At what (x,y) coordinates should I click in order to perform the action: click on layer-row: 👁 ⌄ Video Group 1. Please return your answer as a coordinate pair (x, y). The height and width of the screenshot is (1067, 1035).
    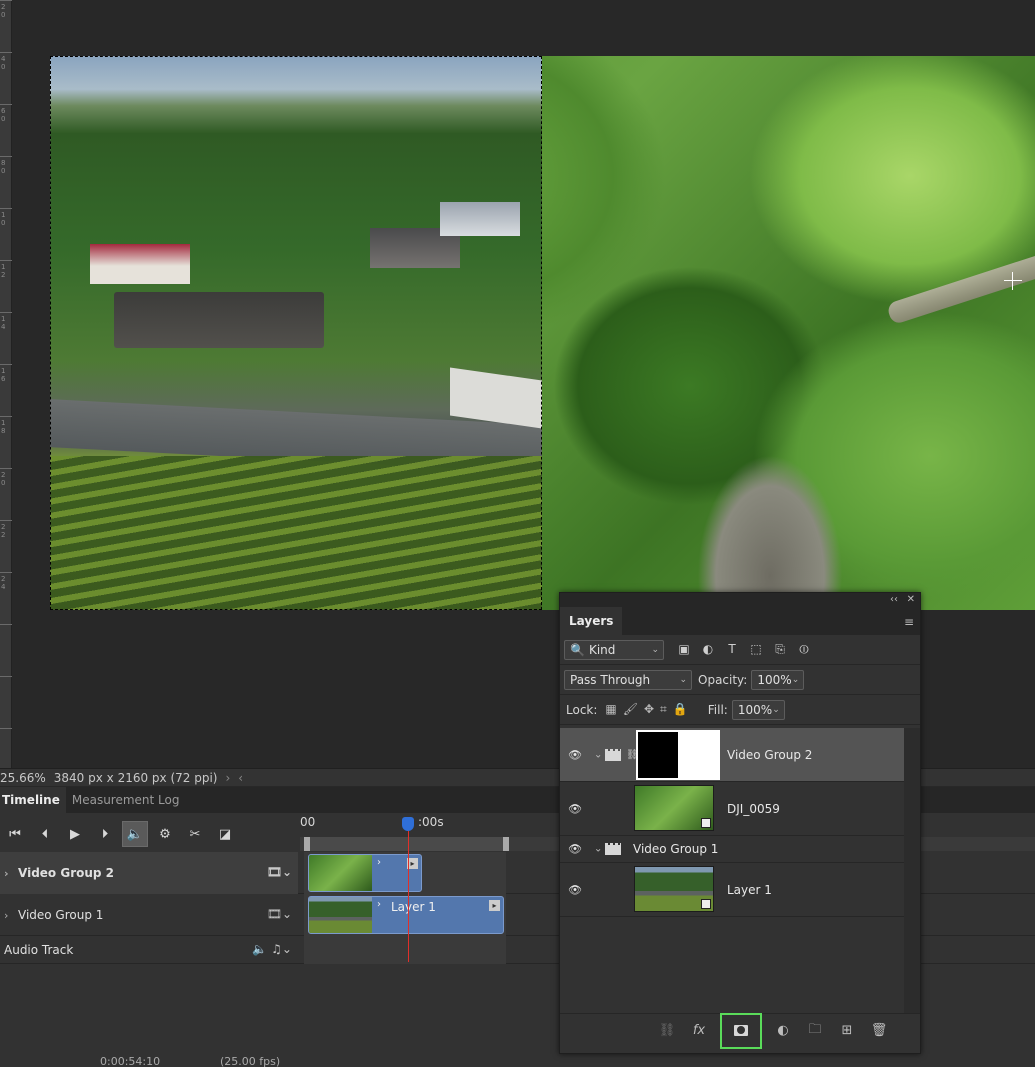
    Looking at the image, I should click on (732, 849).